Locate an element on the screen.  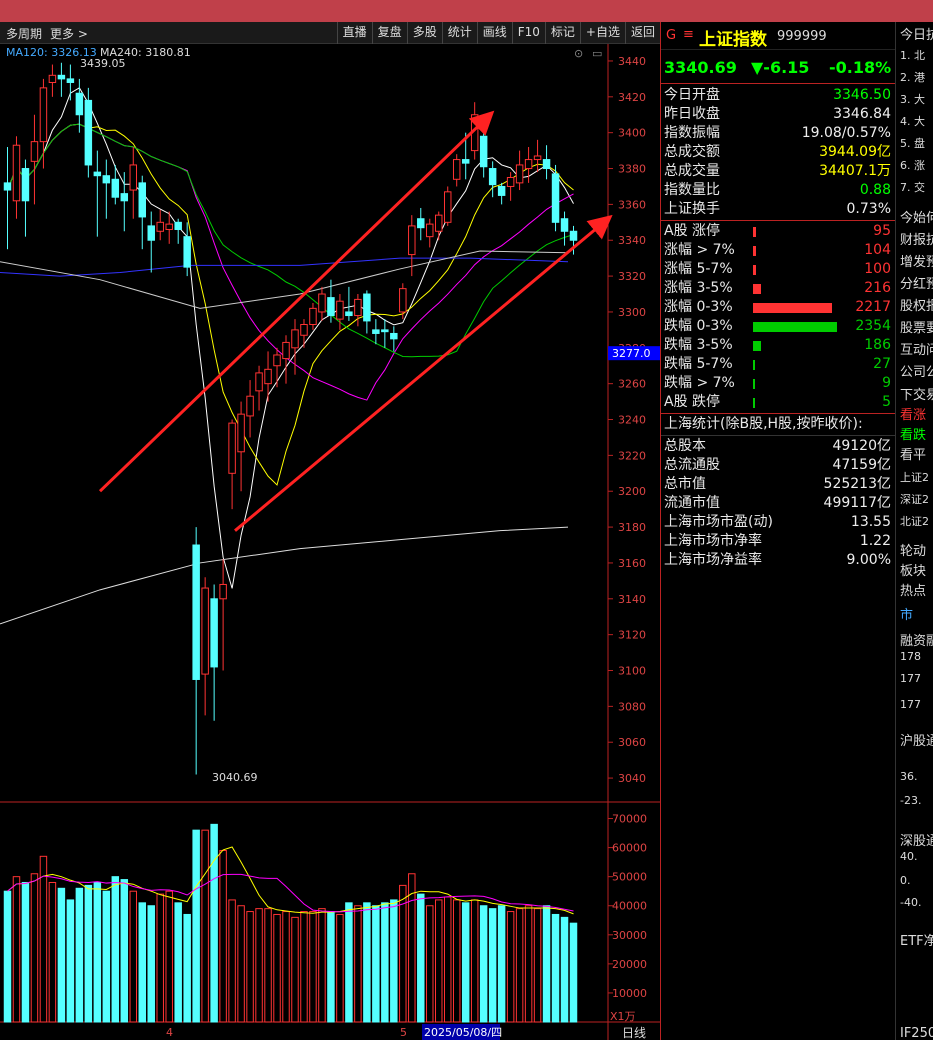
toolbar-button: F10 is located at coordinates (528, 33).